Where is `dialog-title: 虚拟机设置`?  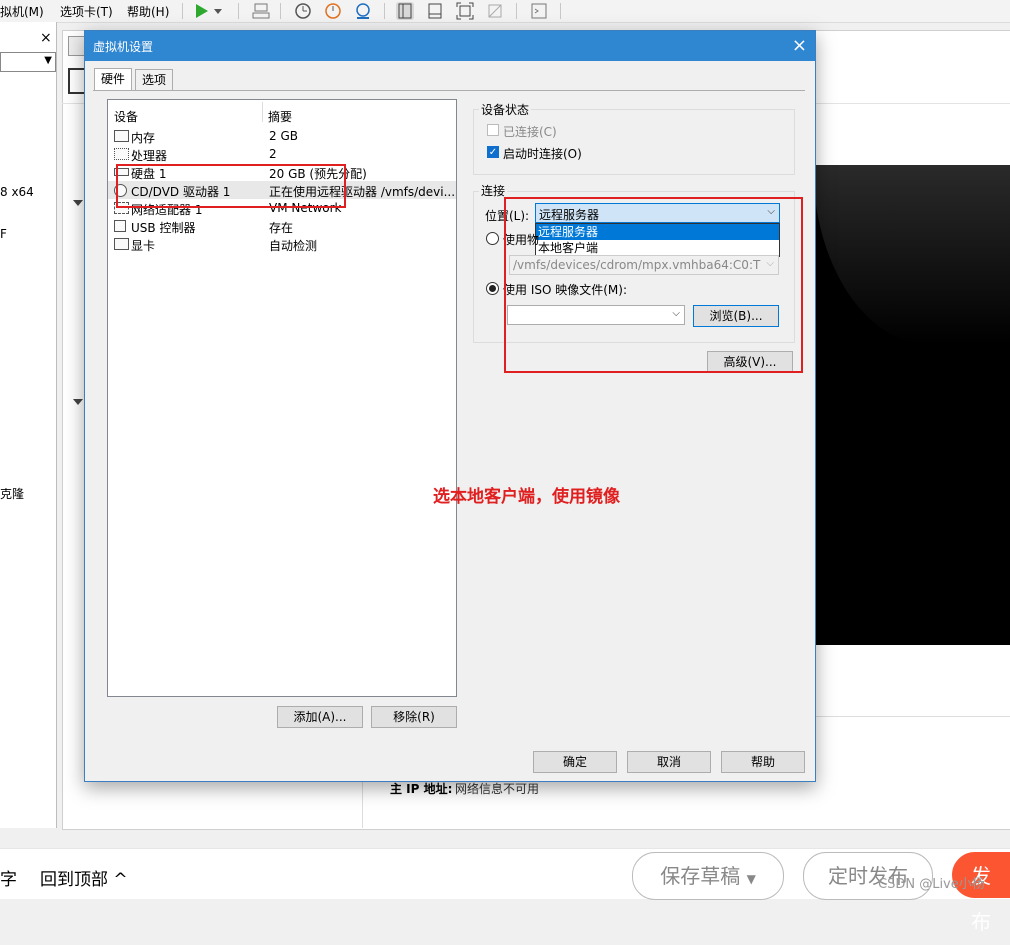 dialog-title: 虚拟机设置 is located at coordinates (123, 47).